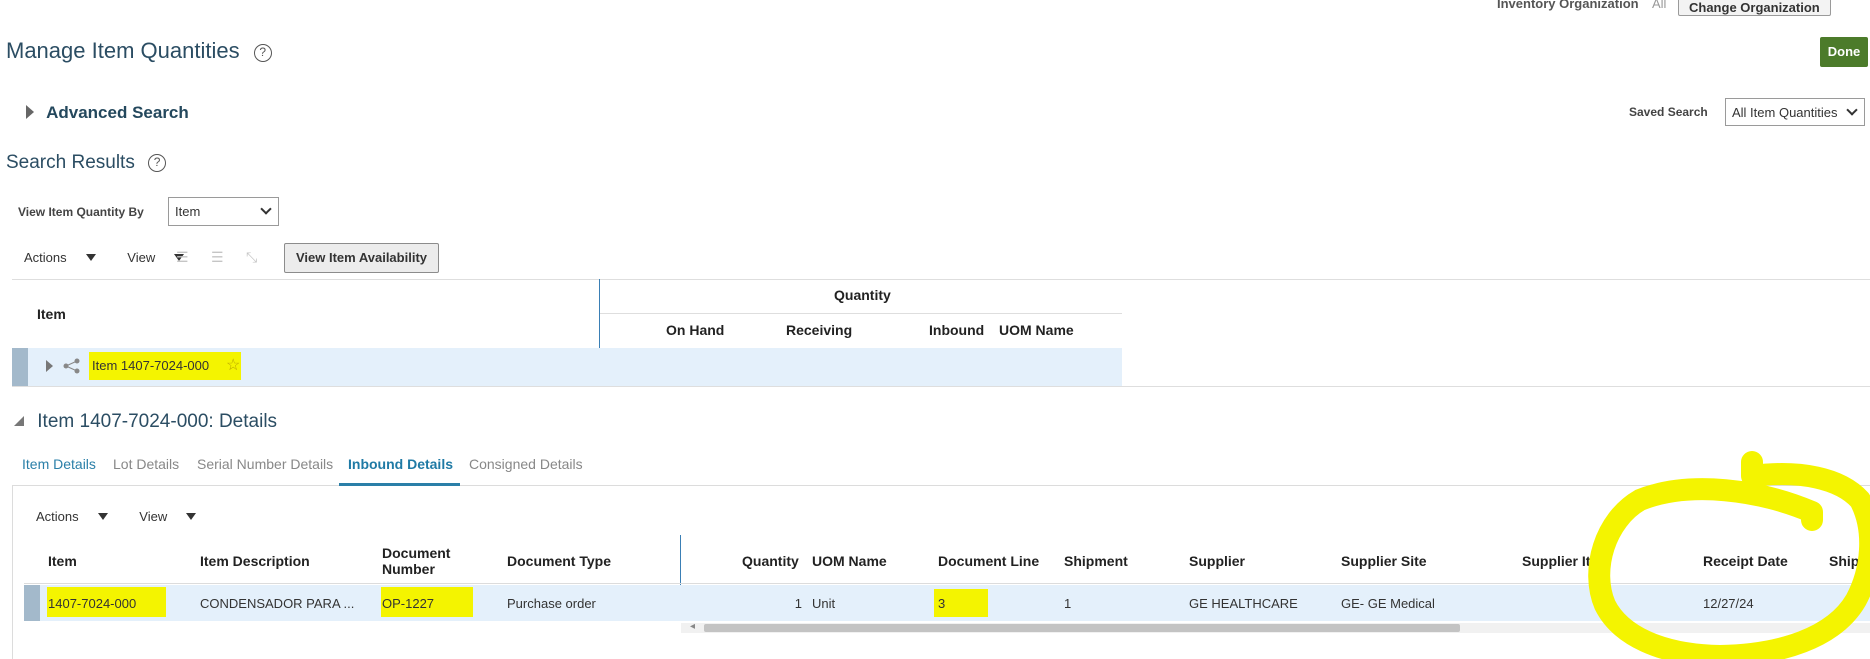  What do you see at coordinates (1745, 561) in the screenshot?
I see `column-header-receipt-date: Receipt Date` at bounding box center [1745, 561].